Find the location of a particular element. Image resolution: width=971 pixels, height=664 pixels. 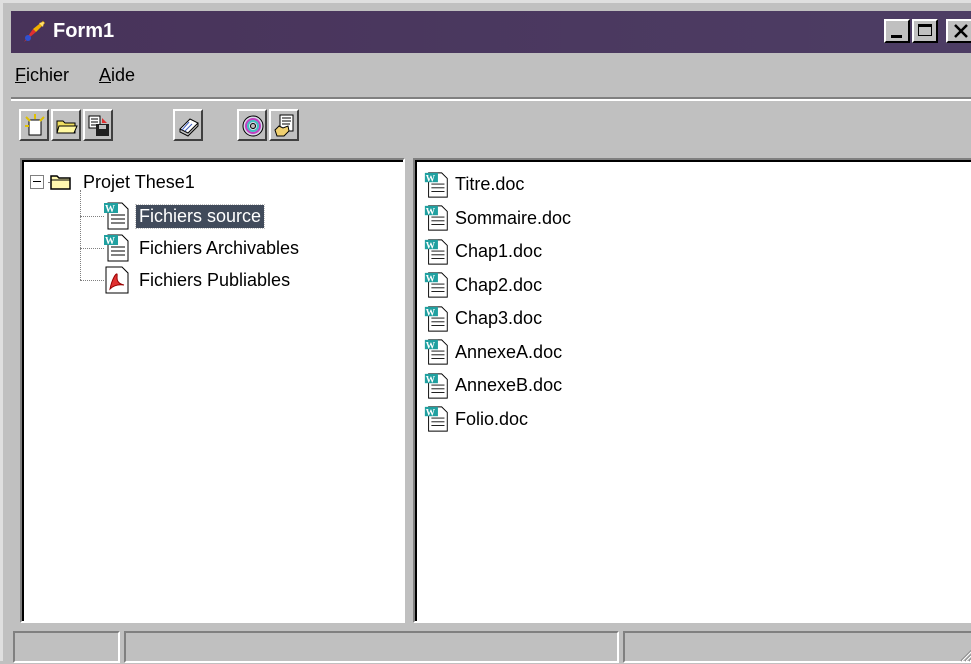

new-icon is located at coordinates (35, 125).